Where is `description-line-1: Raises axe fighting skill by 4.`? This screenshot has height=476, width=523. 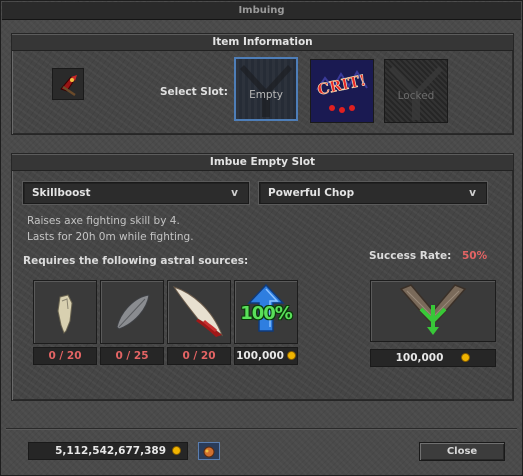 description-line-1: Raises axe fighting skill by 4. is located at coordinates (103, 221).